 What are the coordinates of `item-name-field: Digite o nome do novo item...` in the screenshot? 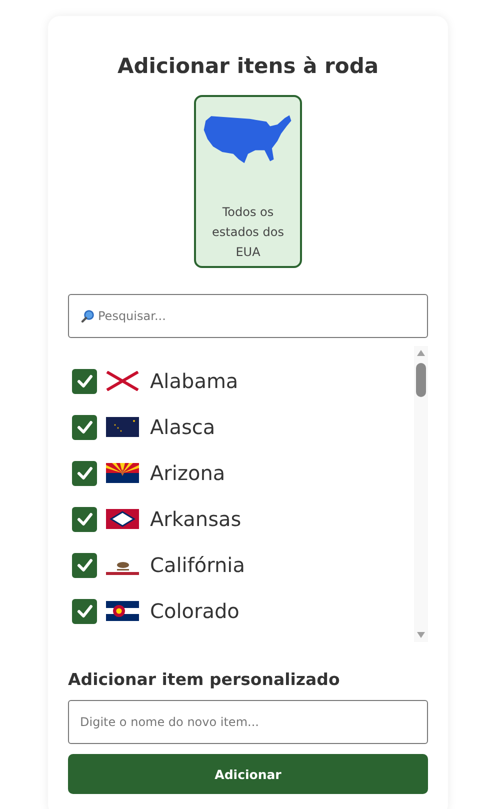 It's located at (248, 722).